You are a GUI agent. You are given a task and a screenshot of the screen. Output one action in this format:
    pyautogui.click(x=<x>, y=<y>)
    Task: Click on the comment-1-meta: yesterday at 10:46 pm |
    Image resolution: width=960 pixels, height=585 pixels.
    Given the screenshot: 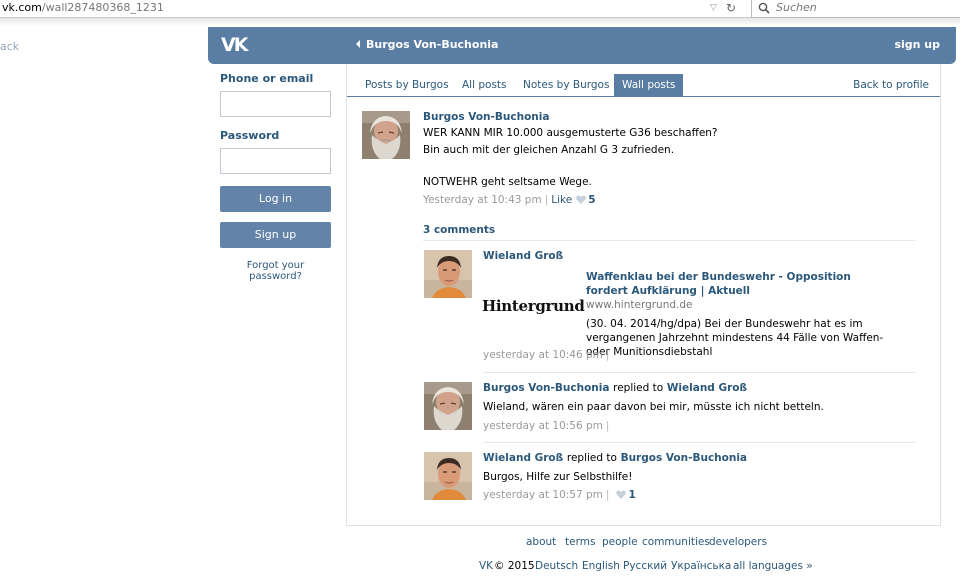 What is the action you would take?
    pyautogui.click(x=547, y=355)
    